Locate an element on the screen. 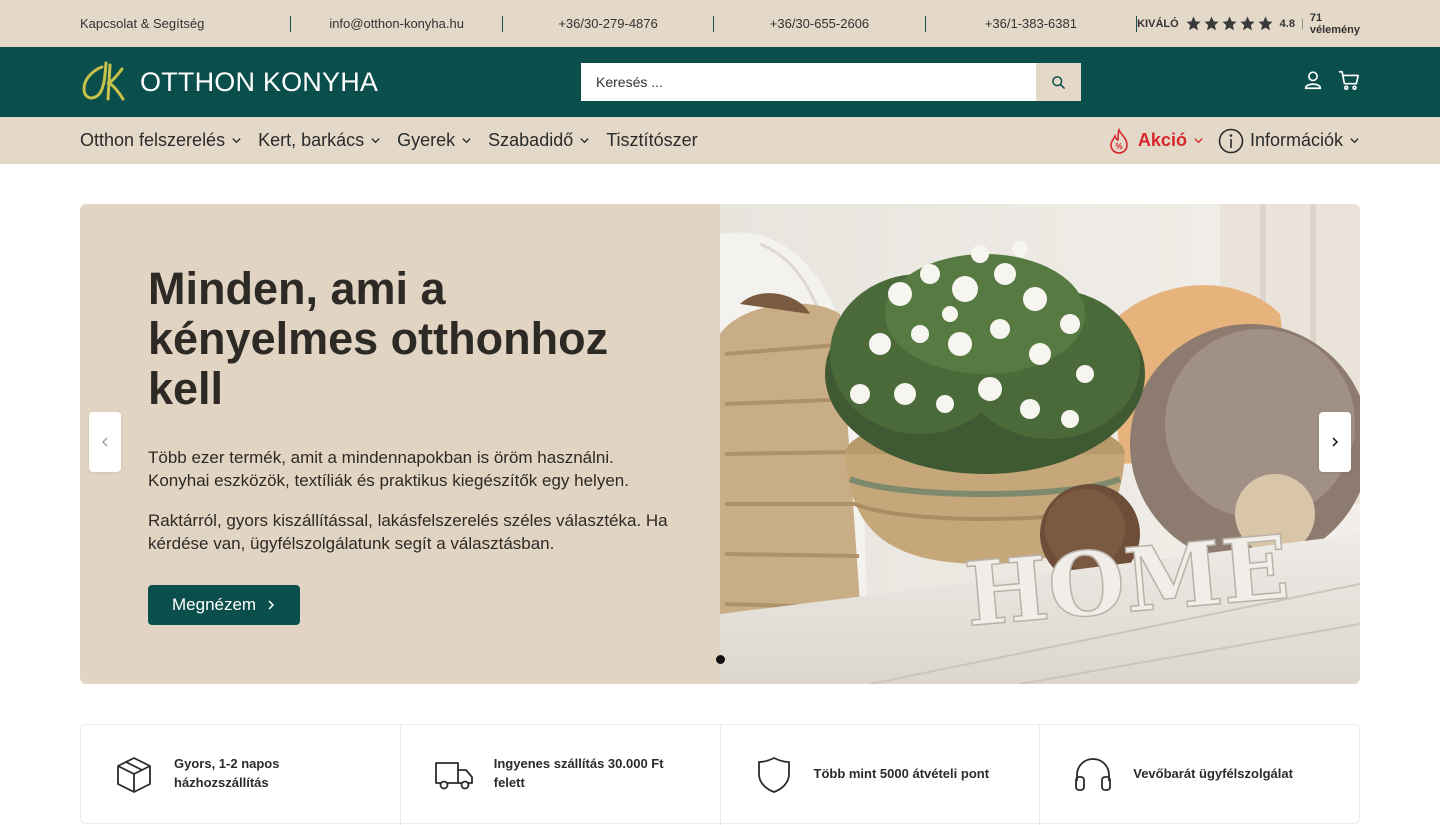 The height and width of the screenshot is (825, 1440). logo-mark-icon is located at coordinates (103, 81).